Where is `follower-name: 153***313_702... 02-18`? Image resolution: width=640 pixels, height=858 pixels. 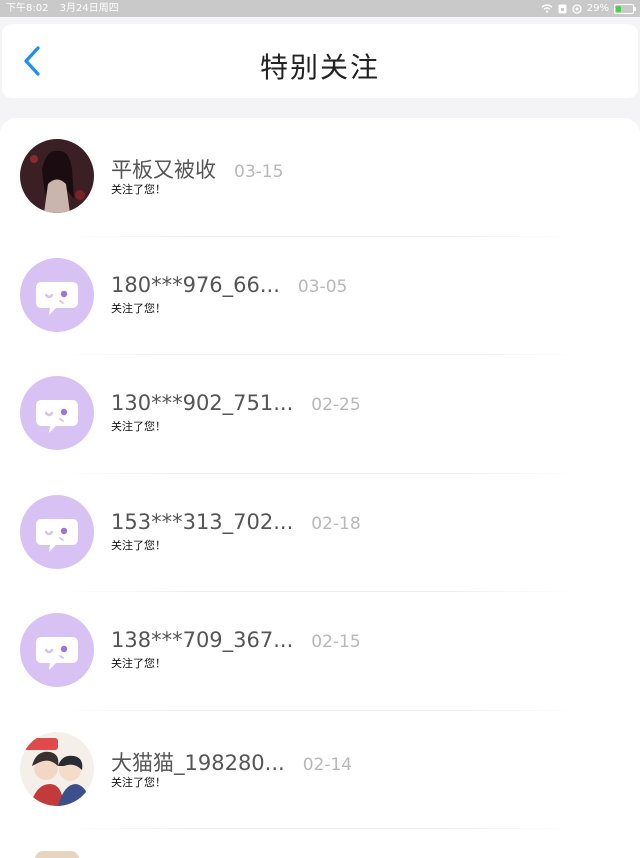
follower-name: 153***313_702... 02-18 is located at coordinates (236, 522).